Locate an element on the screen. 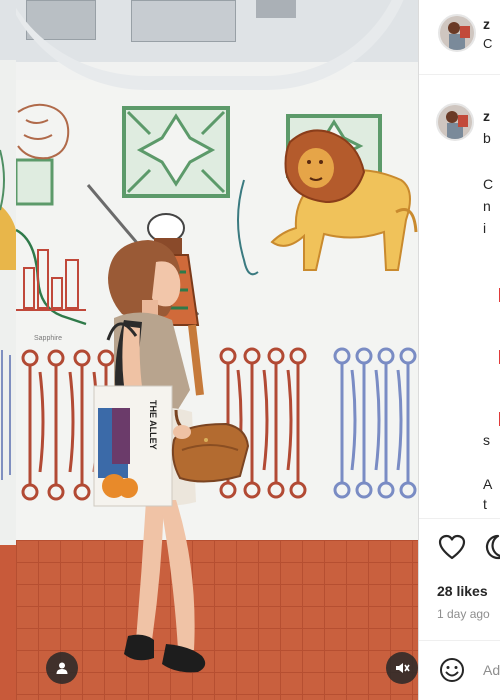 The height and width of the screenshot is (700, 500). add-comment-input: Ad is located at coordinates (491, 670).